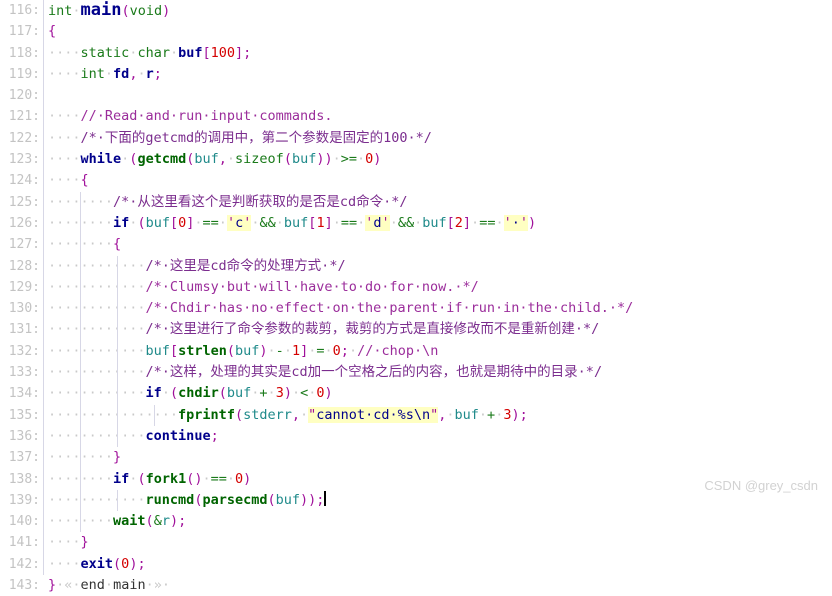 This screenshot has width=832, height=596. I want to click on code-line: 119: ····int·fd,·r;, so click(416, 74).